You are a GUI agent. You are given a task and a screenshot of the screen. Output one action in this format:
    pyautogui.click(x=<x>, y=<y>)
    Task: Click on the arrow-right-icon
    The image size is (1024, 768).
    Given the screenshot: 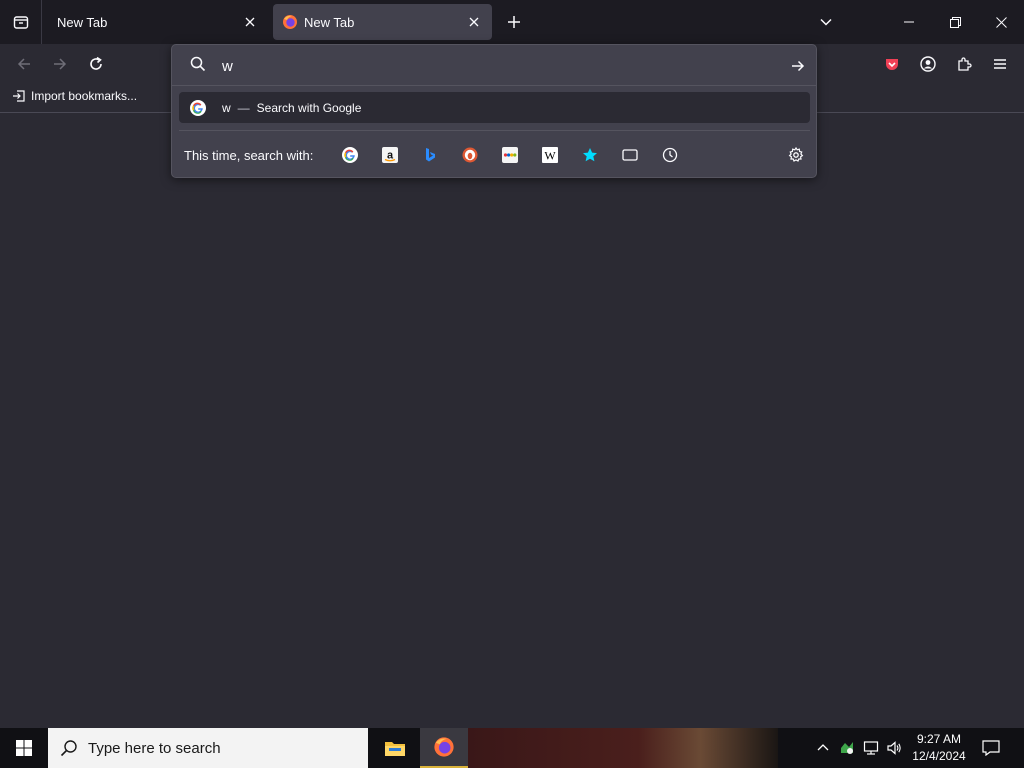 What is the action you would take?
    pyautogui.click(x=798, y=66)
    